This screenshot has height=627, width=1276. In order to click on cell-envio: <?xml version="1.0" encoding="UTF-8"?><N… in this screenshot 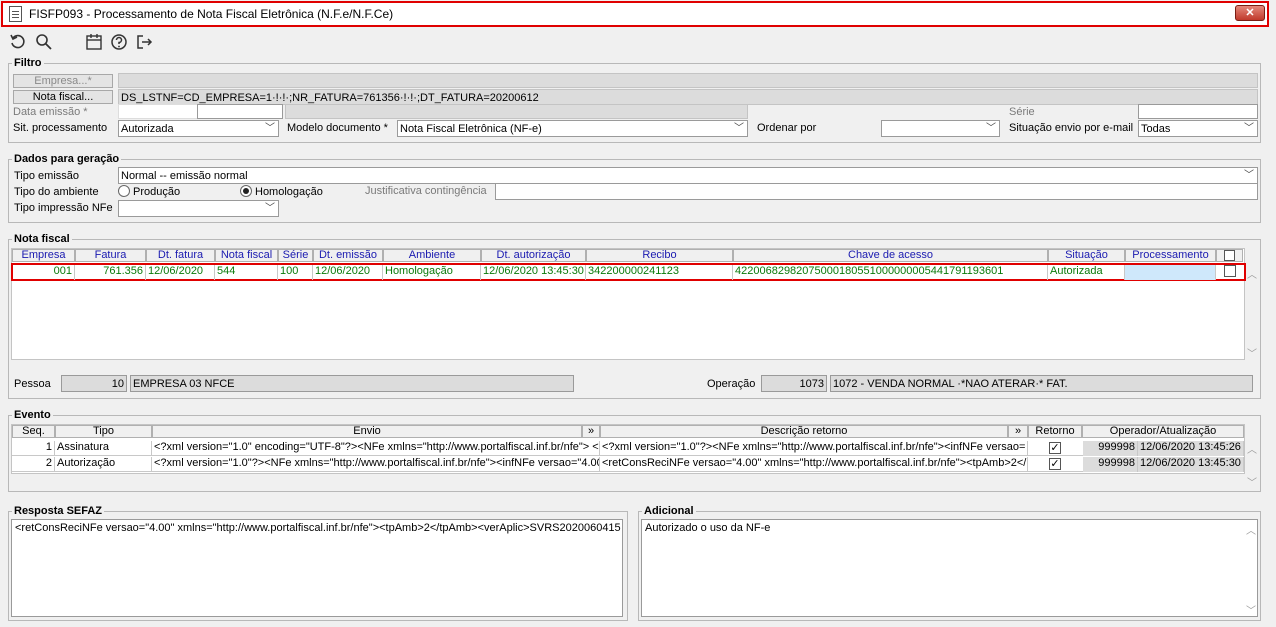, I will do `click(376, 448)`.